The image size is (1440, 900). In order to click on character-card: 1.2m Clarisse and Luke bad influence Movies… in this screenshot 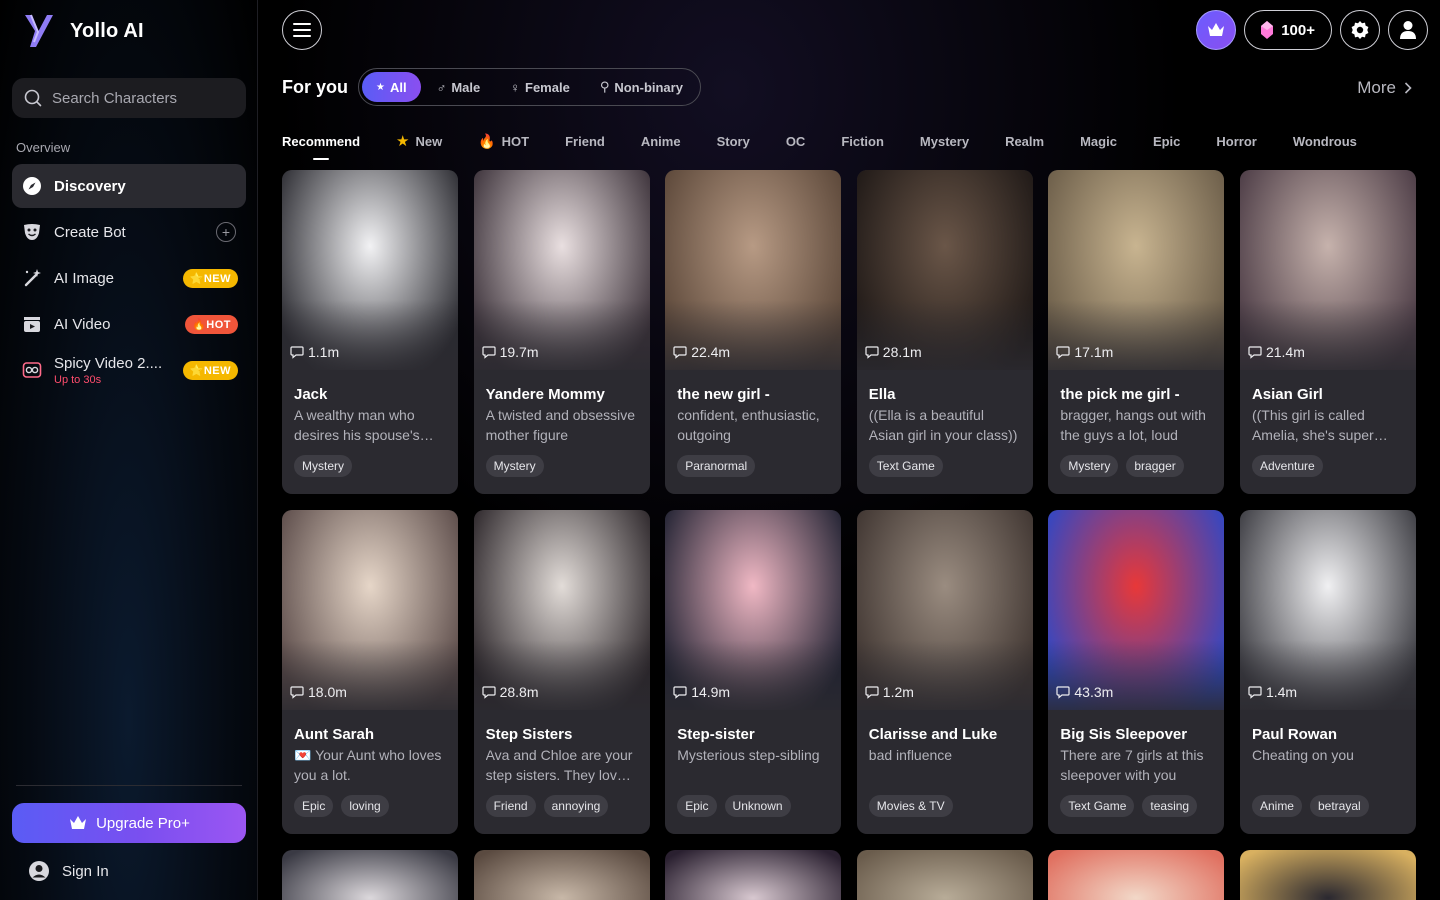, I will do `click(944, 672)`.